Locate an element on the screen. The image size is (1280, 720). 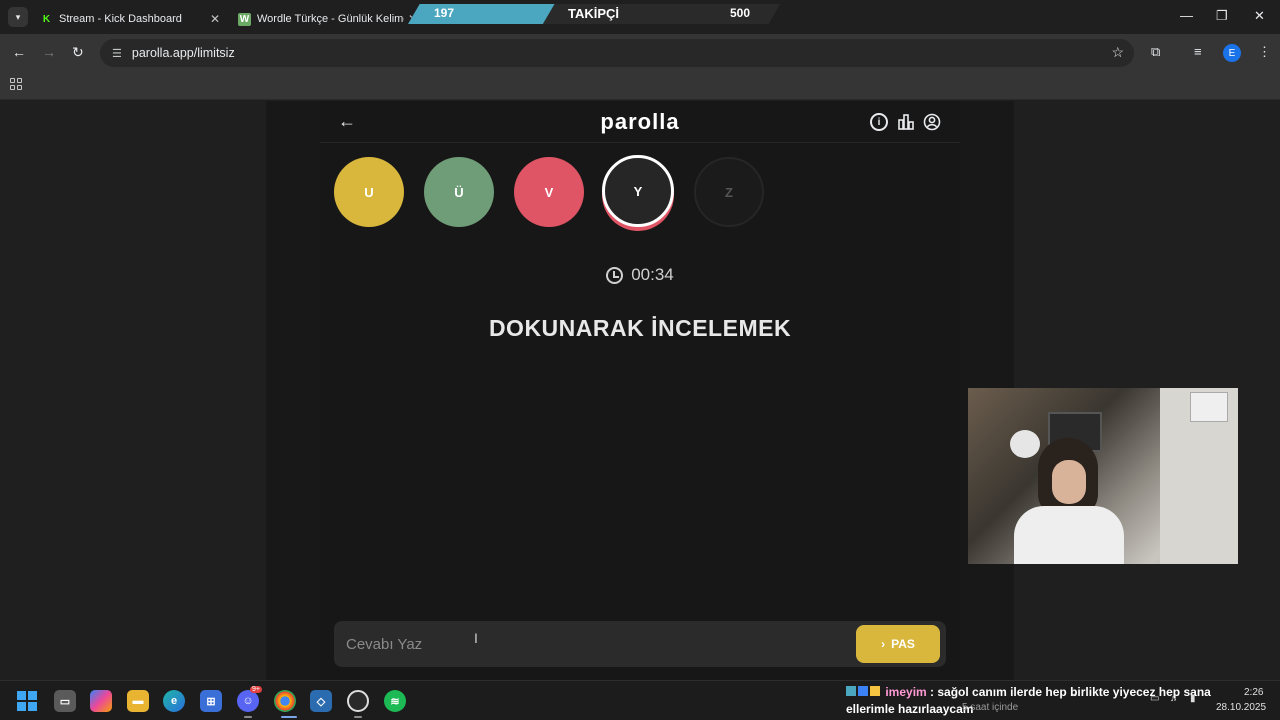
reload-button: ↻ is located at coordinates (78, 52).